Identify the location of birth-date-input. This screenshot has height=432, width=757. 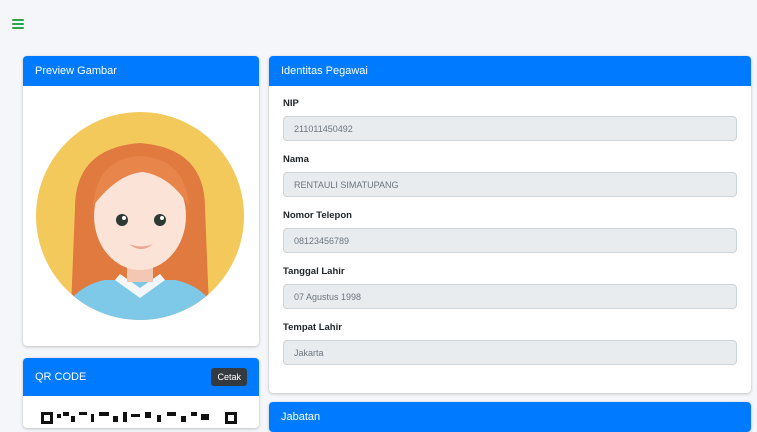
(510, 296).